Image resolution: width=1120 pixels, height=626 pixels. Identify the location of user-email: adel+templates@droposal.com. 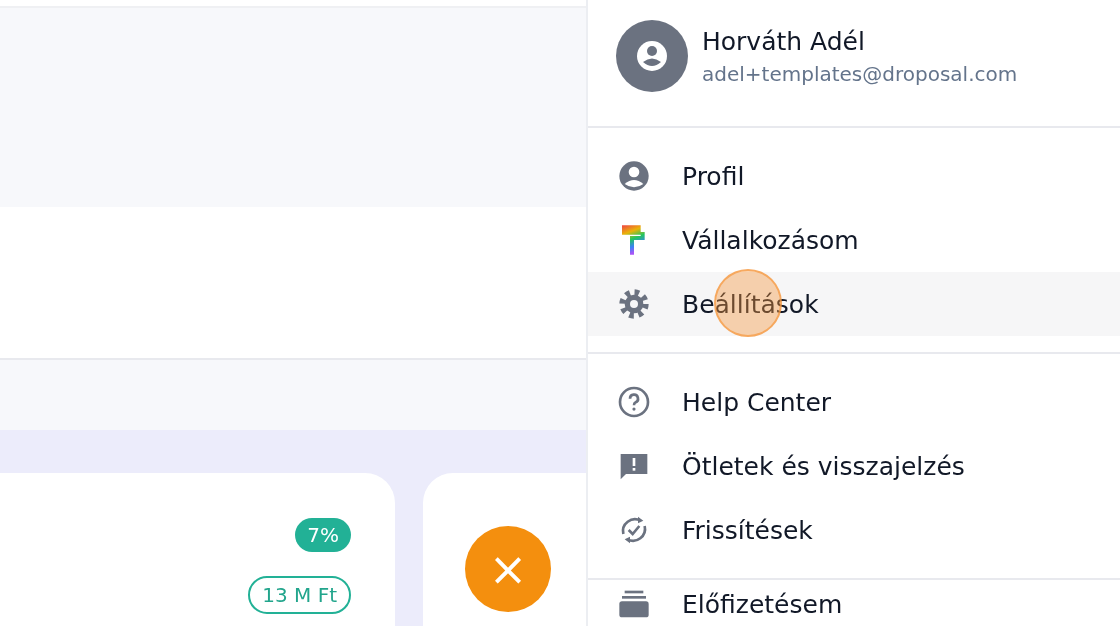
(860, 73).